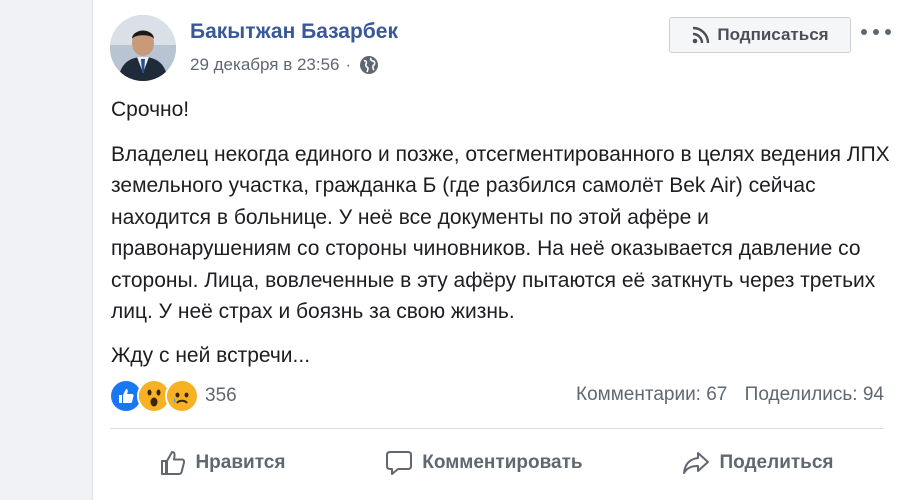  What do you see at coordinates (651, 394) in the screenshot?
I see `comments-count-link: Комментарии: 67` at bounding box center [651, 394].